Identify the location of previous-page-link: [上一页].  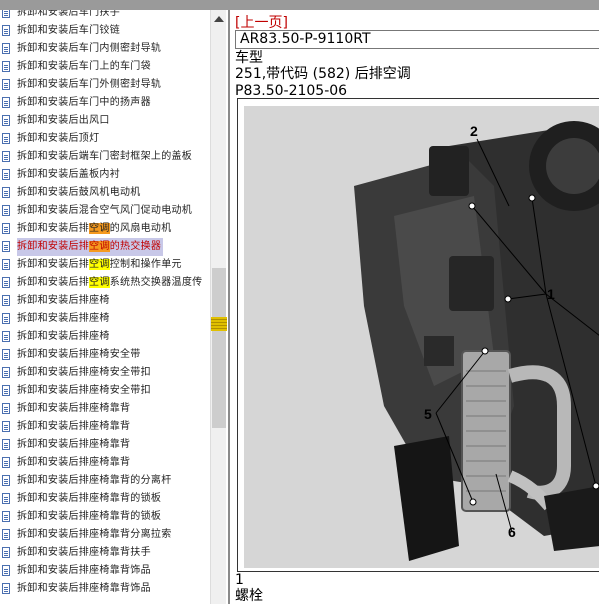
(261, 22).